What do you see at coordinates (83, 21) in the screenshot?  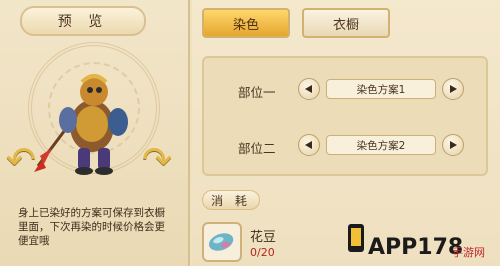 I see `preview-title: 预 览` at bounding box center [83, 21].